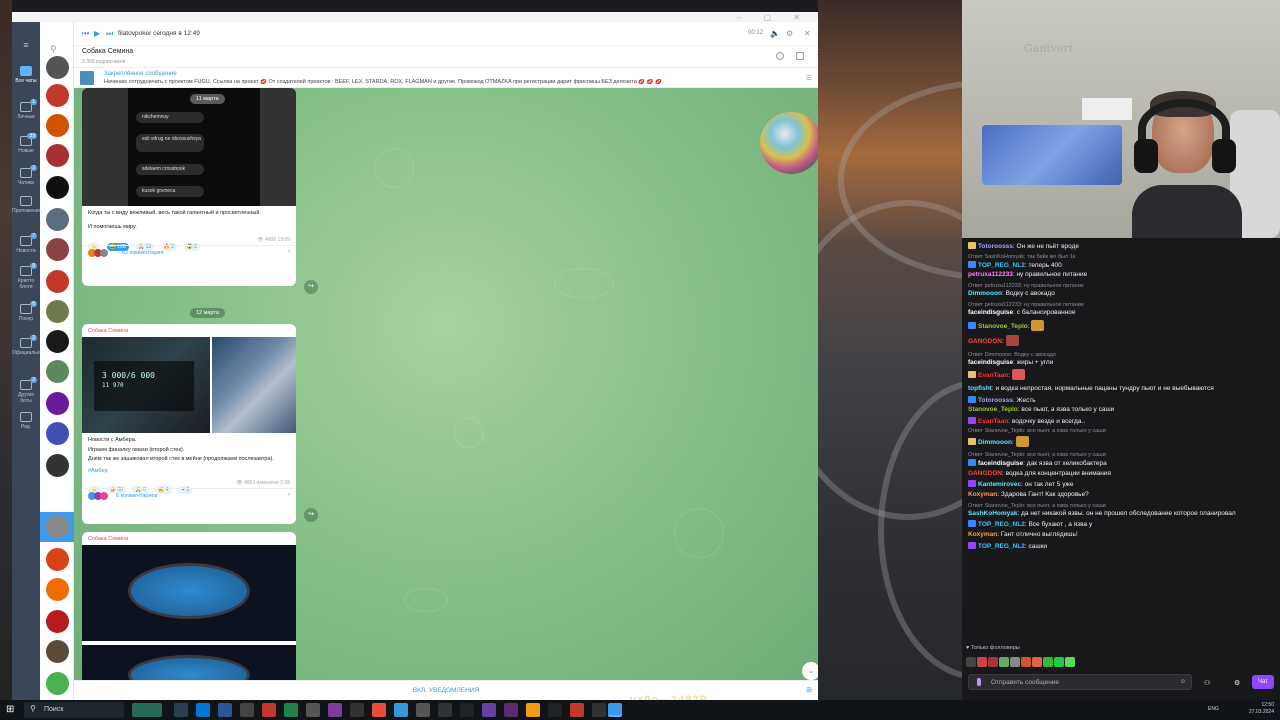 The height and width of the screenshot is (720, 1280). I want to click on language-indicator: ENG, so click(1213, 709).